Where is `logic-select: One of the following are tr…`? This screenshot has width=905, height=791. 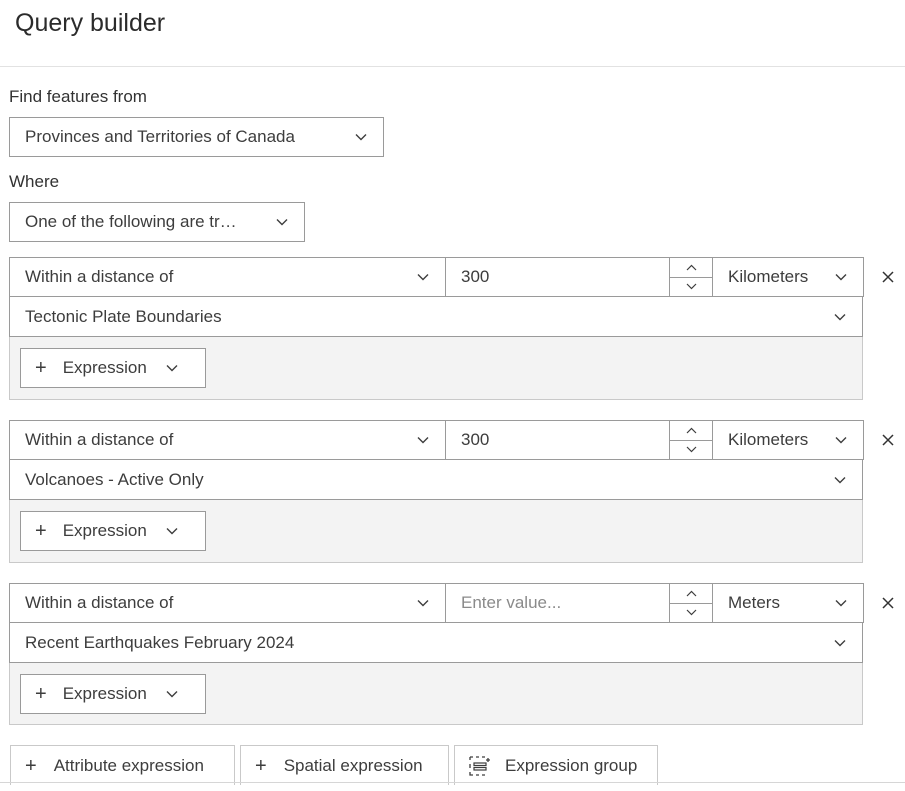 logic-select: One of the following are tr… is located at coordinates (157, 222).